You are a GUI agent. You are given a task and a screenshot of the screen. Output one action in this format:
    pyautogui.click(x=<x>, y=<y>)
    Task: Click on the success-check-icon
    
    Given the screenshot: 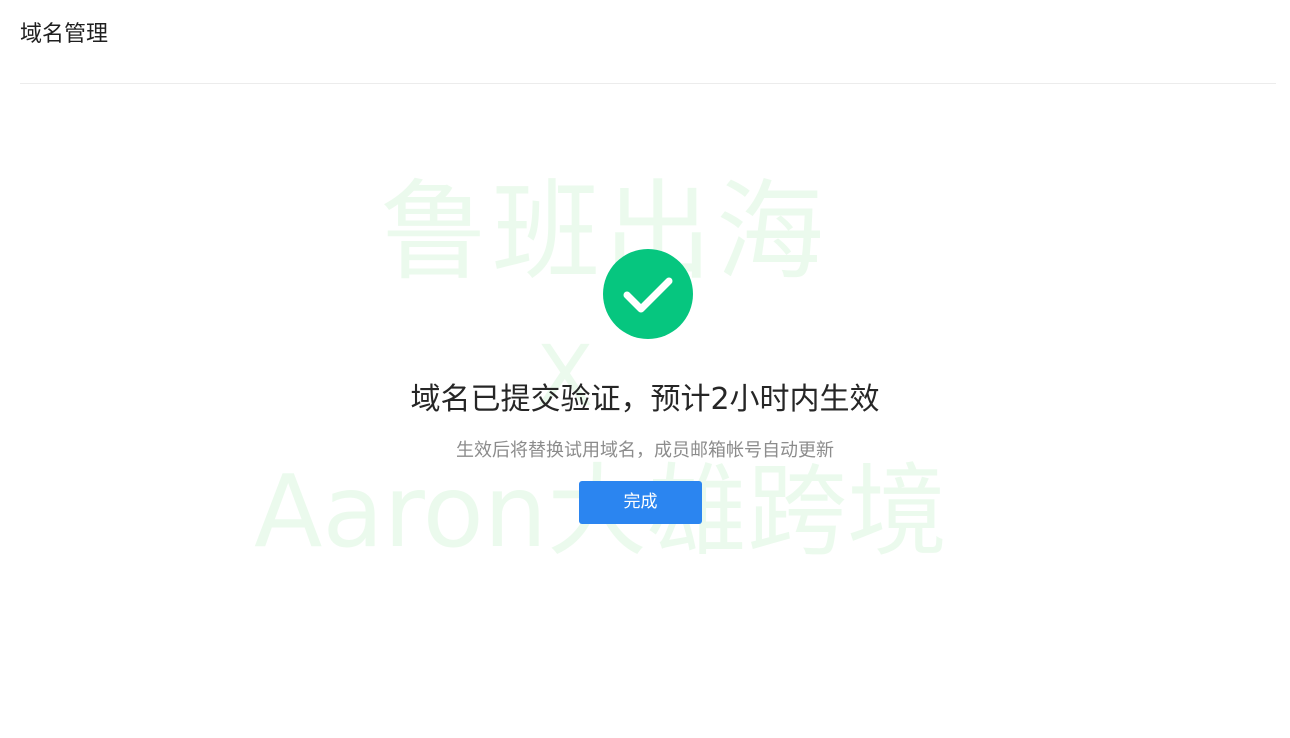 What is the action you would take?
    pyautogui.click(x=648, y=294)
    